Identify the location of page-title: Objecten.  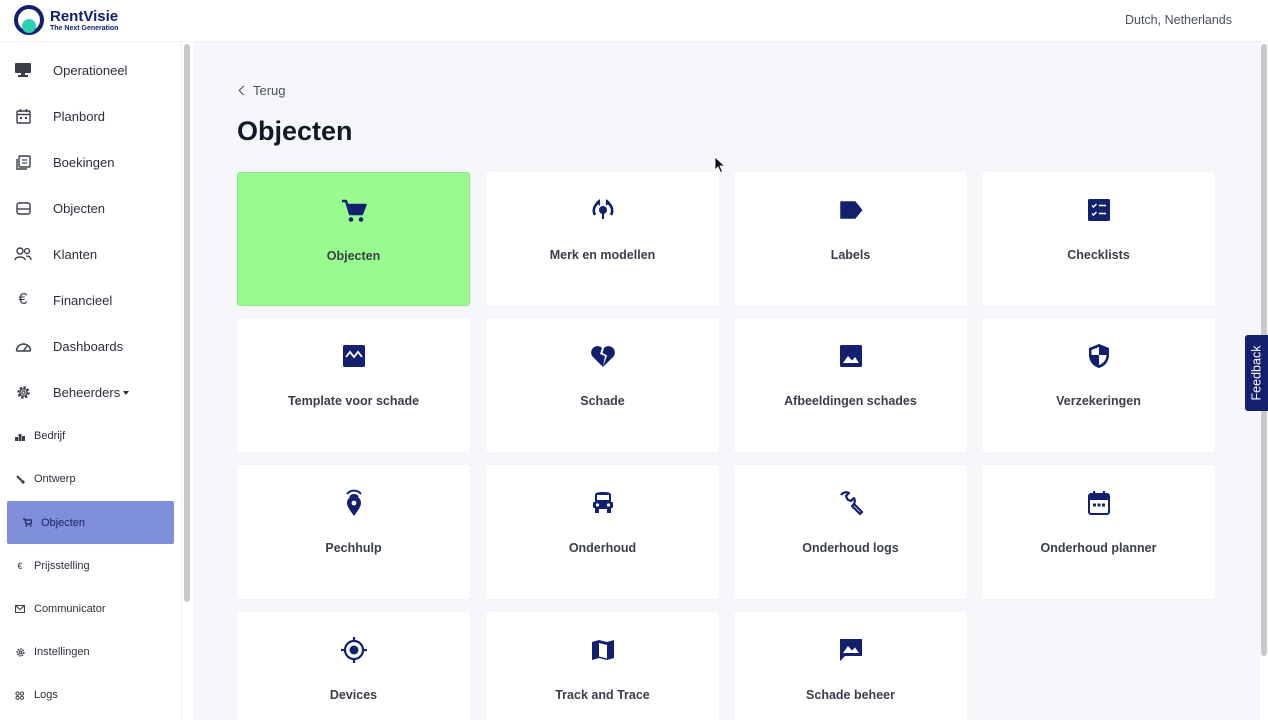
(295, 131).